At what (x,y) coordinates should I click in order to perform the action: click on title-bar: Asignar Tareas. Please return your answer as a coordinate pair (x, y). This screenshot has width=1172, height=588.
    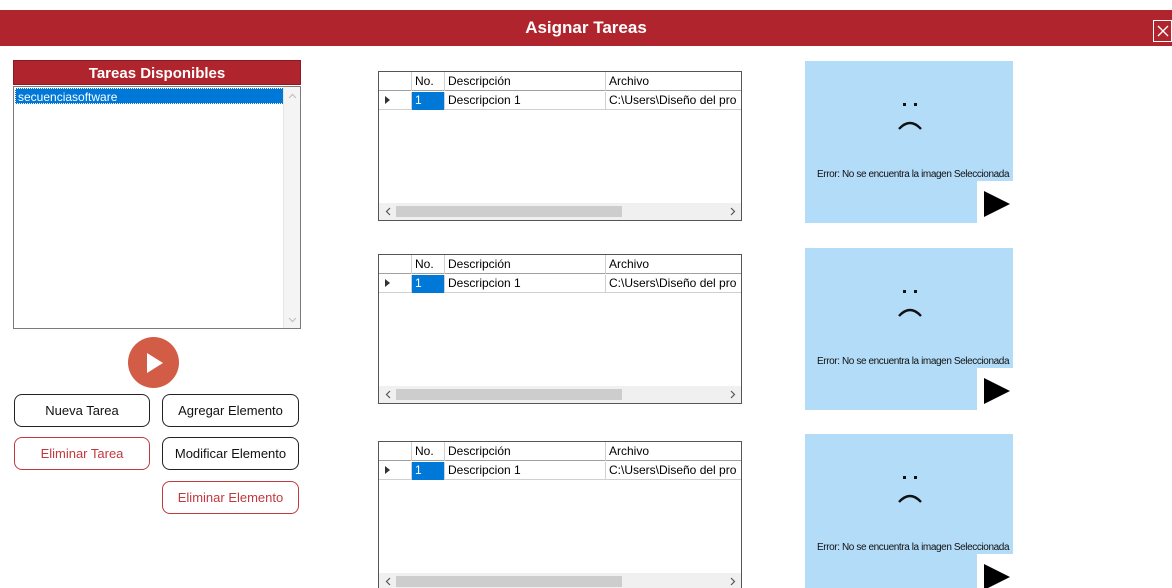
    Looking at the image, I should click on (586, 28).